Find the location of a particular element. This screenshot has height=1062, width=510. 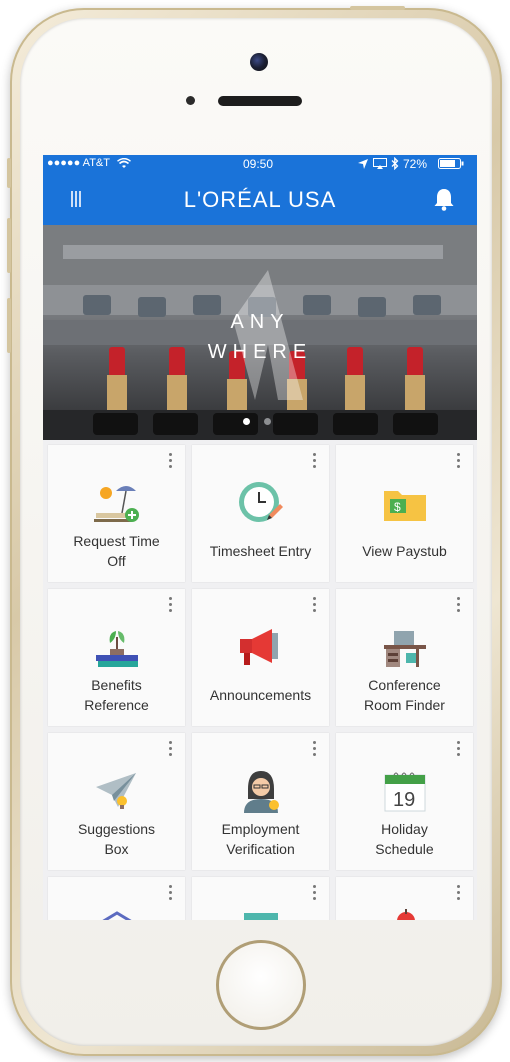

carousel-dots is located at coordinates (264, 421).